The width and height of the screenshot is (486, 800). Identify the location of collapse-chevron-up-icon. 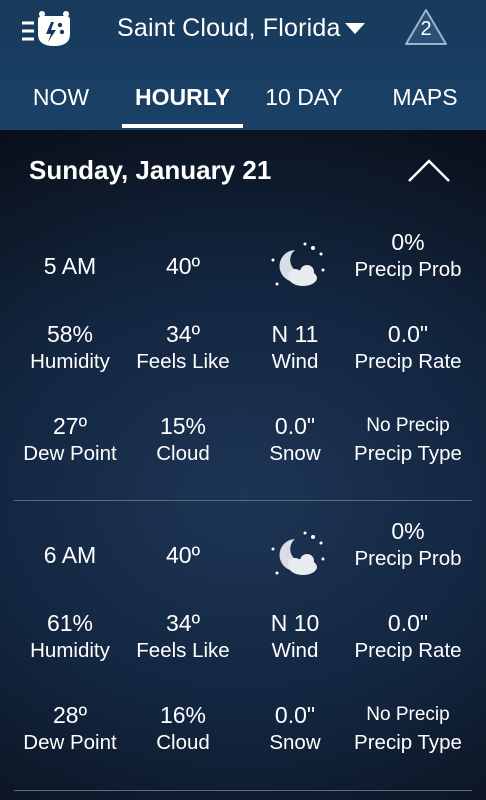
(429, 170).